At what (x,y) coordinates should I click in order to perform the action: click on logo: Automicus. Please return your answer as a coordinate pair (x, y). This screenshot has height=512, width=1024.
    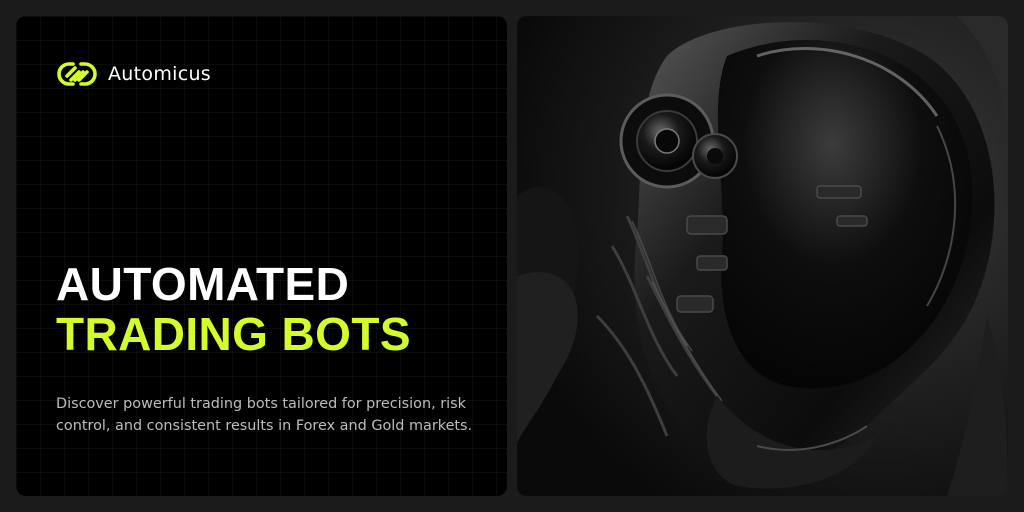
    Looking at the image, I should click on (133, 74).